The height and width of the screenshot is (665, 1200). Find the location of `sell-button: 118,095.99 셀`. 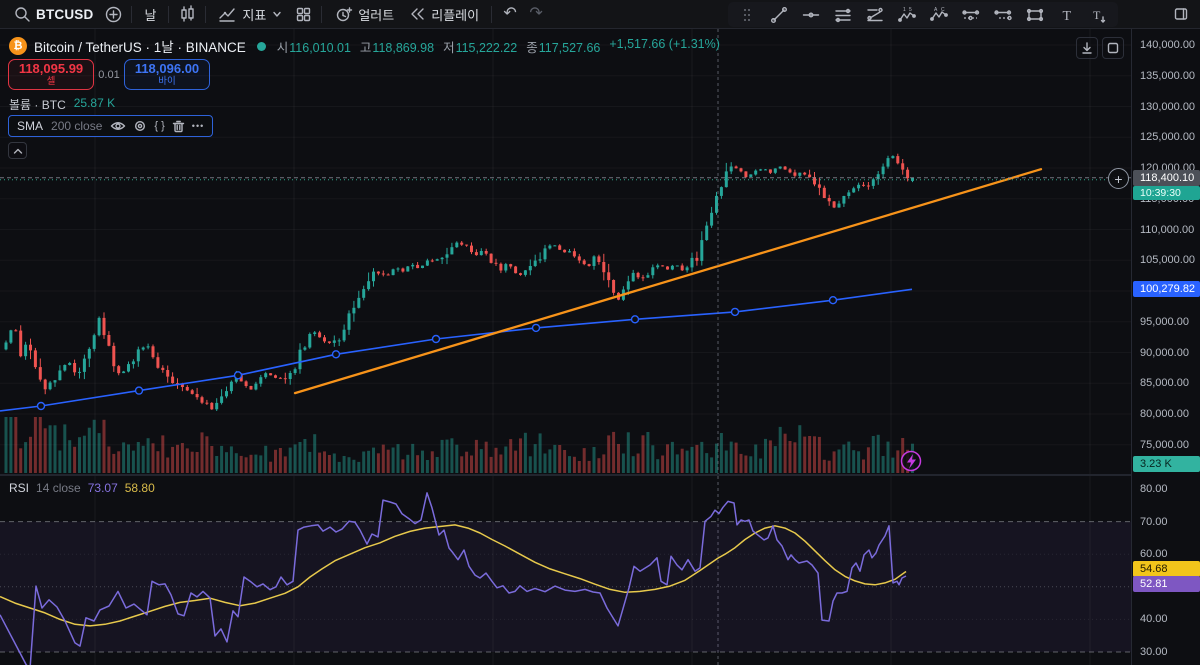

sell-button: 118,095.99 셀 is located at coordinates (51, 74).